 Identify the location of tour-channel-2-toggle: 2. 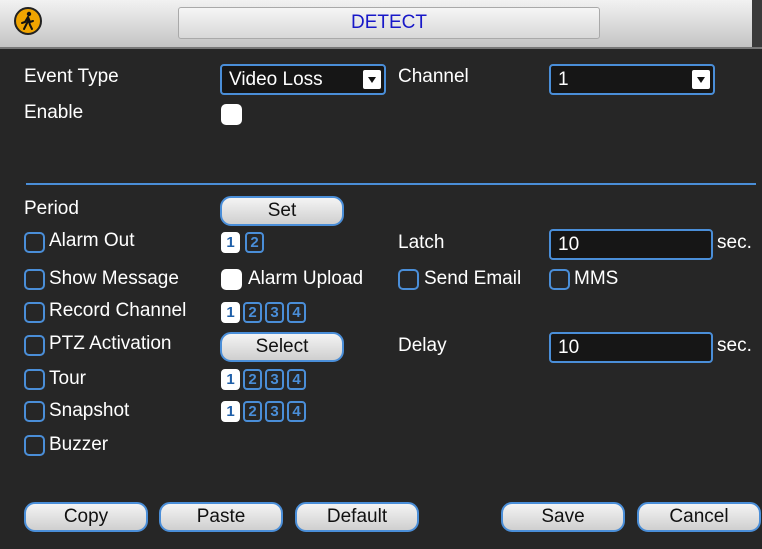
(252, 379).